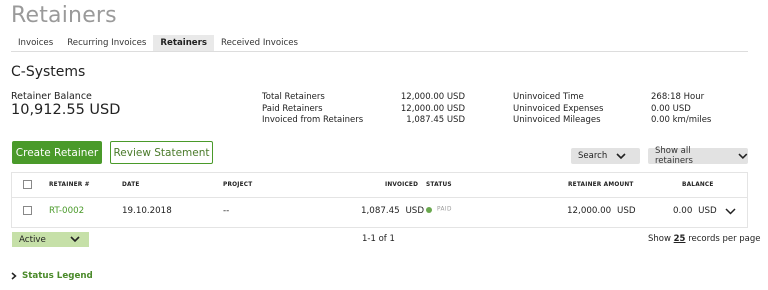 The width and height of the screenshot is (768, 290). What do you see at coordinates (730, 211) in the screenshot?
I see `row-expand-chevron-icon` at bounding box center [730, 211].